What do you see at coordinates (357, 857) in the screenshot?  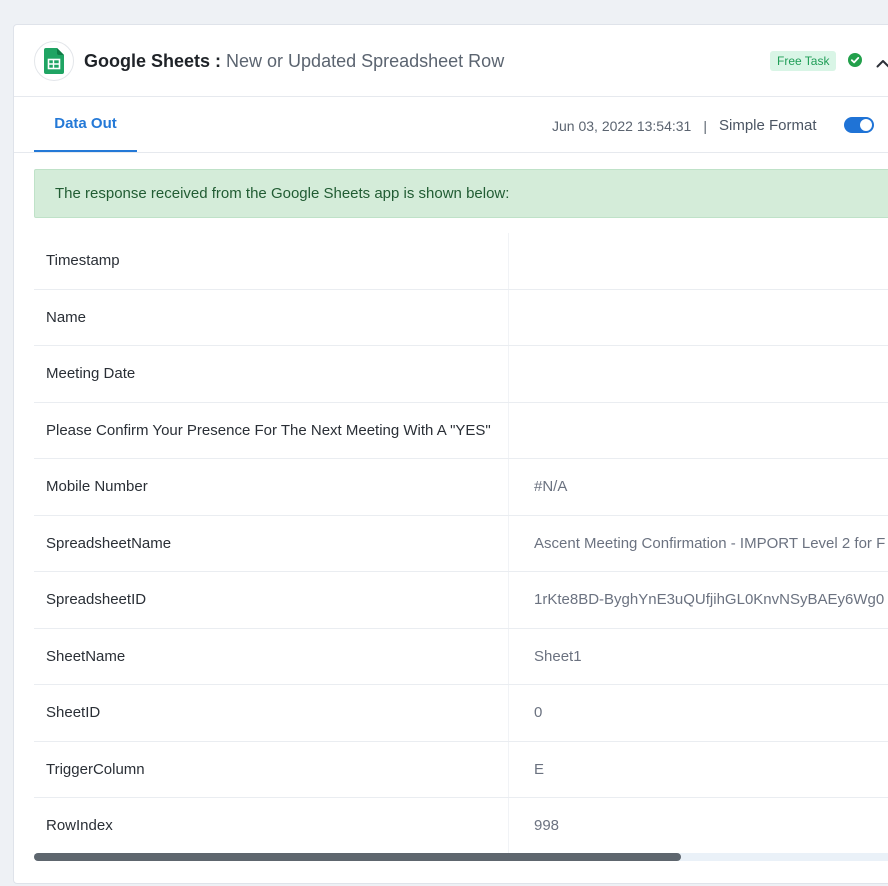 I see `scrollbar-thumb` at bounding box center [357, 857].